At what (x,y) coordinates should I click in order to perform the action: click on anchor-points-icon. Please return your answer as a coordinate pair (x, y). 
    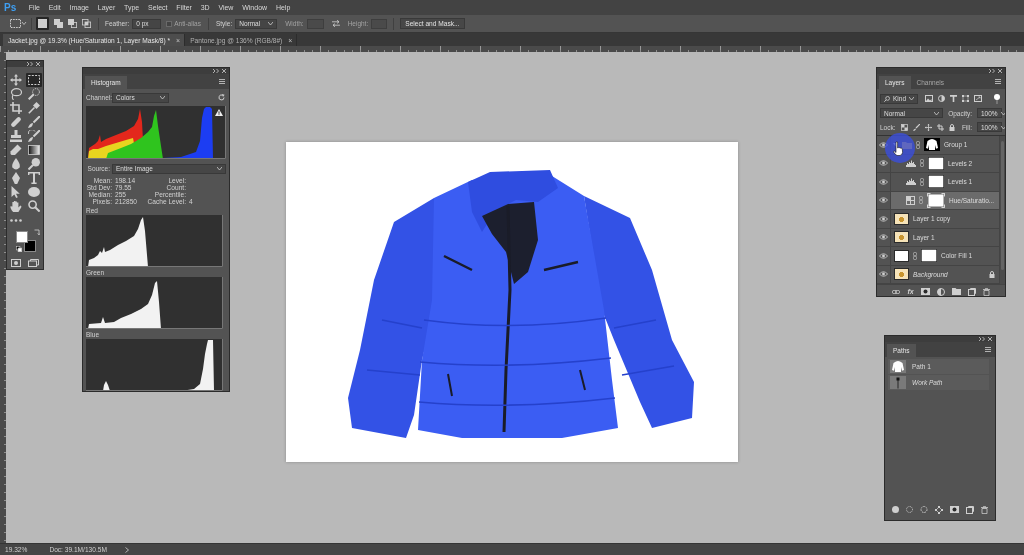
    Looking at the image, I should click on (939, 509).